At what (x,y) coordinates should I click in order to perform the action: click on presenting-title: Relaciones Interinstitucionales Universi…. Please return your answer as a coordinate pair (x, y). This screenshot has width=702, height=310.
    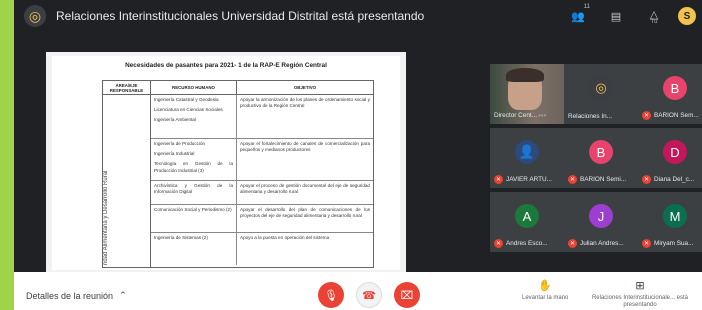
    Looking at the image, I should click on (240, 16).